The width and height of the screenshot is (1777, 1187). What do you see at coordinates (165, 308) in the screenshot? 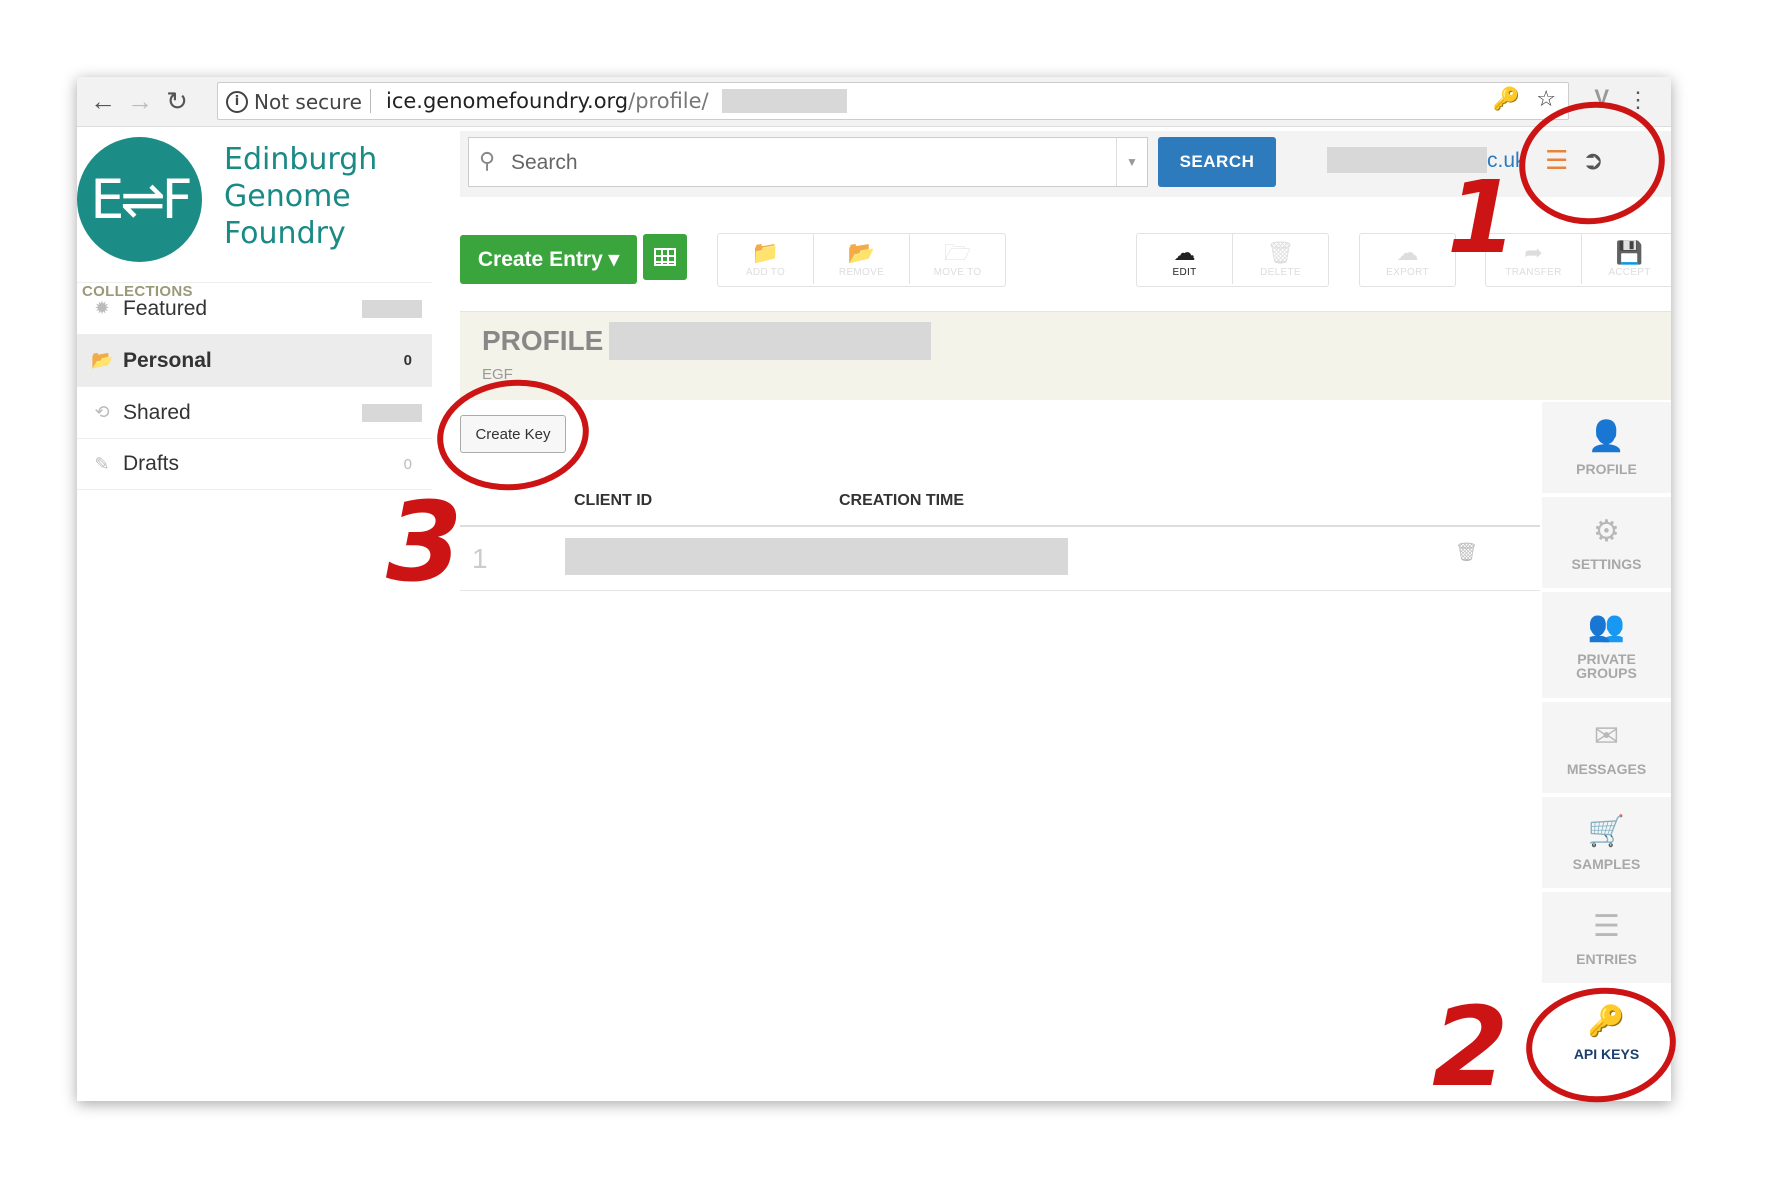
I see `sidebar-item-label: Featured` at bounding box center [165, 308].